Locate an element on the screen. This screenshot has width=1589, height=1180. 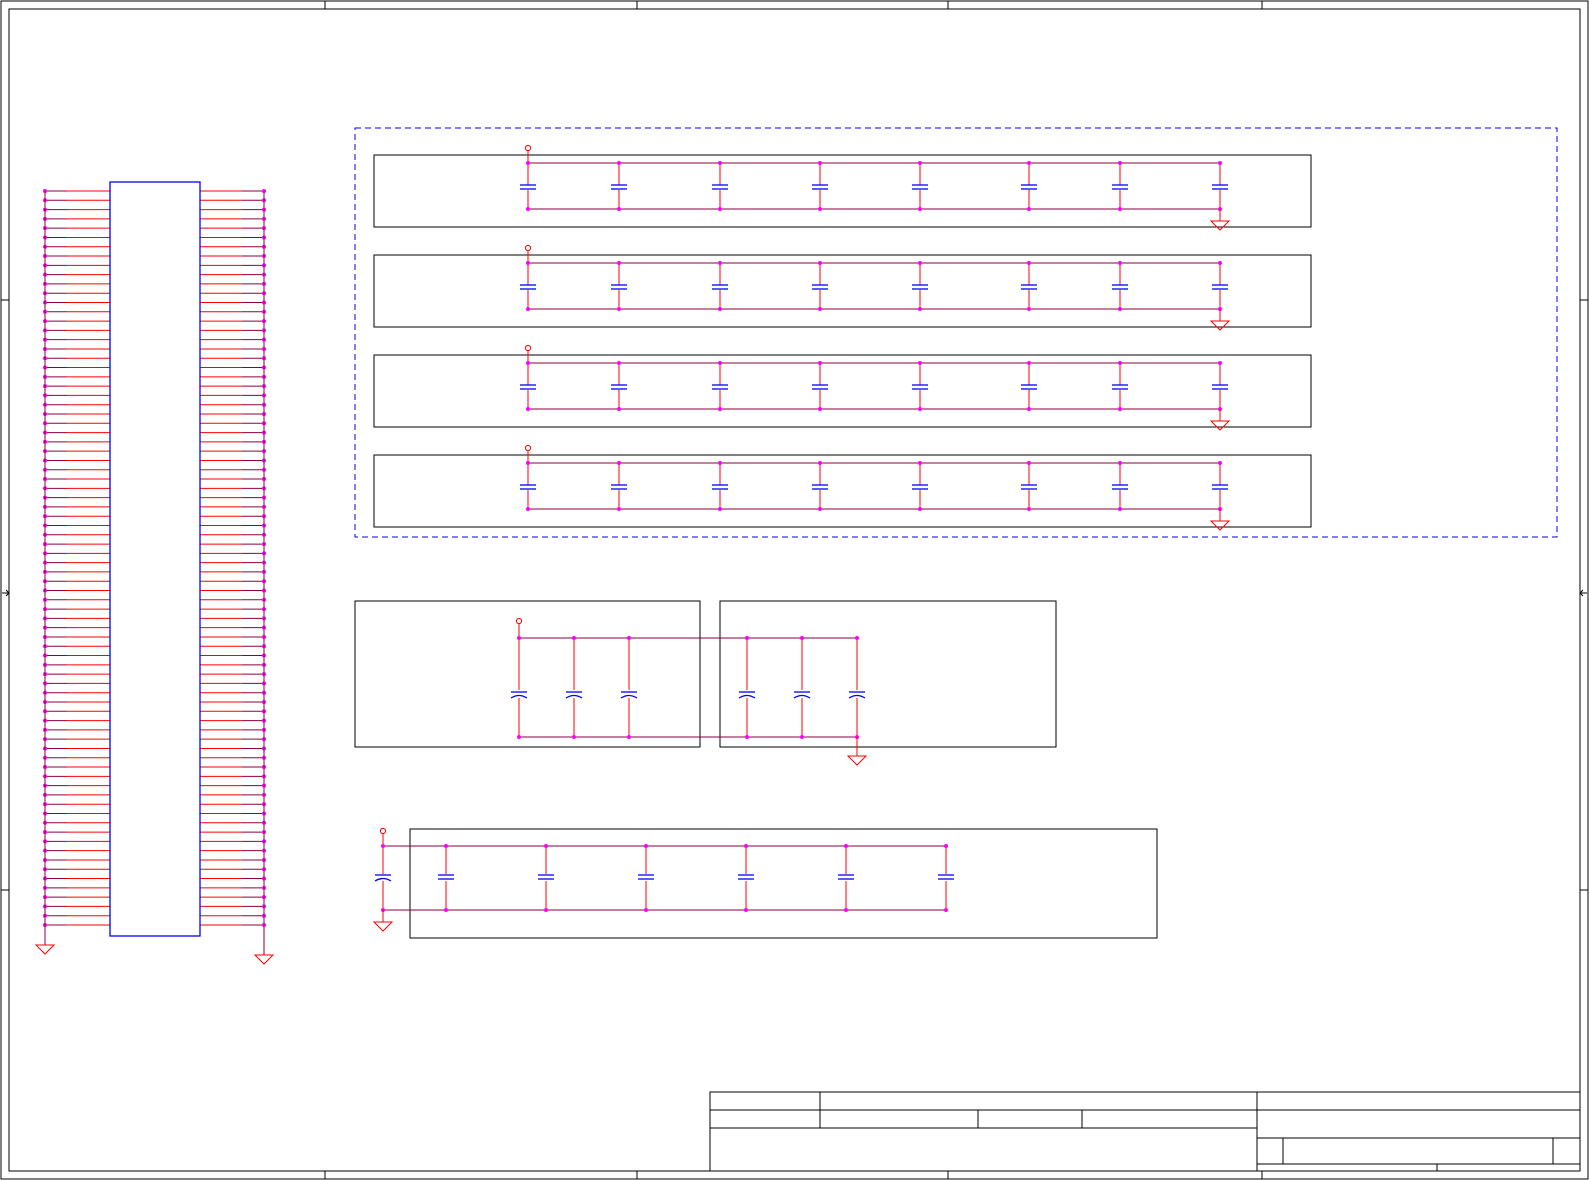
title-block-frame is located at coordinates (1145, 1131).